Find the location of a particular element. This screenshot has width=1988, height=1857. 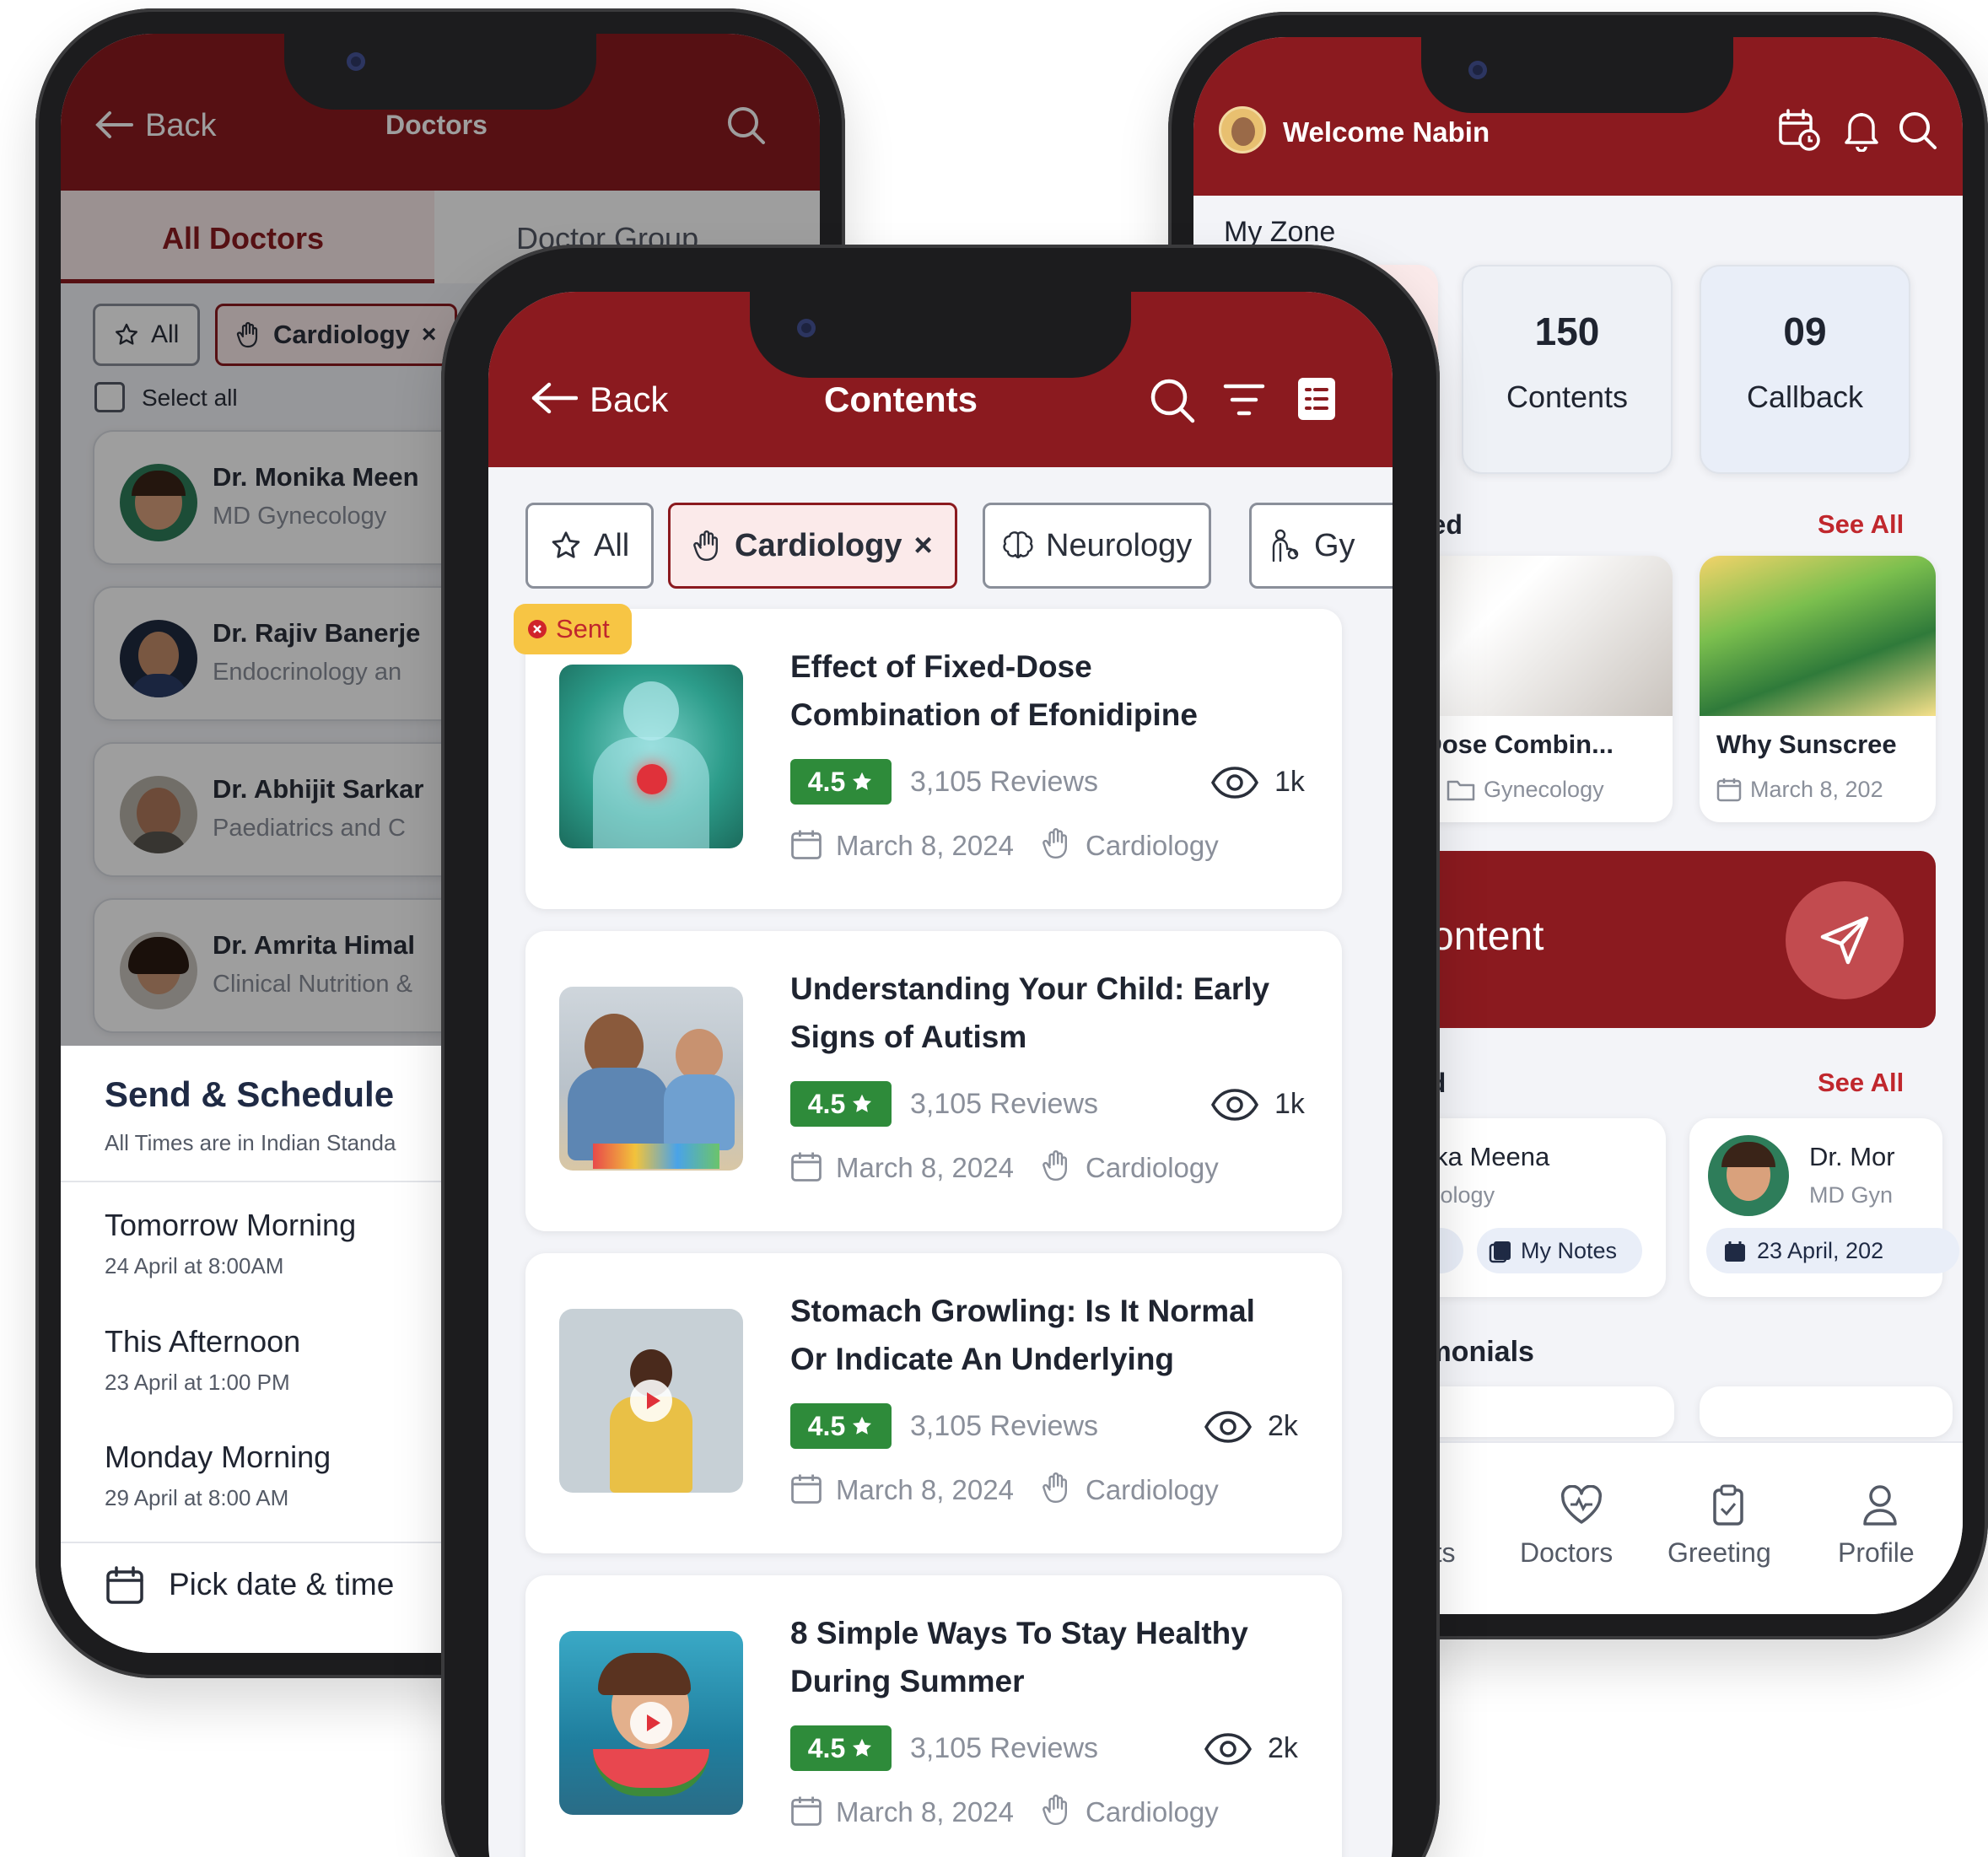

brain-icon is located at coordinates (1018, 545).